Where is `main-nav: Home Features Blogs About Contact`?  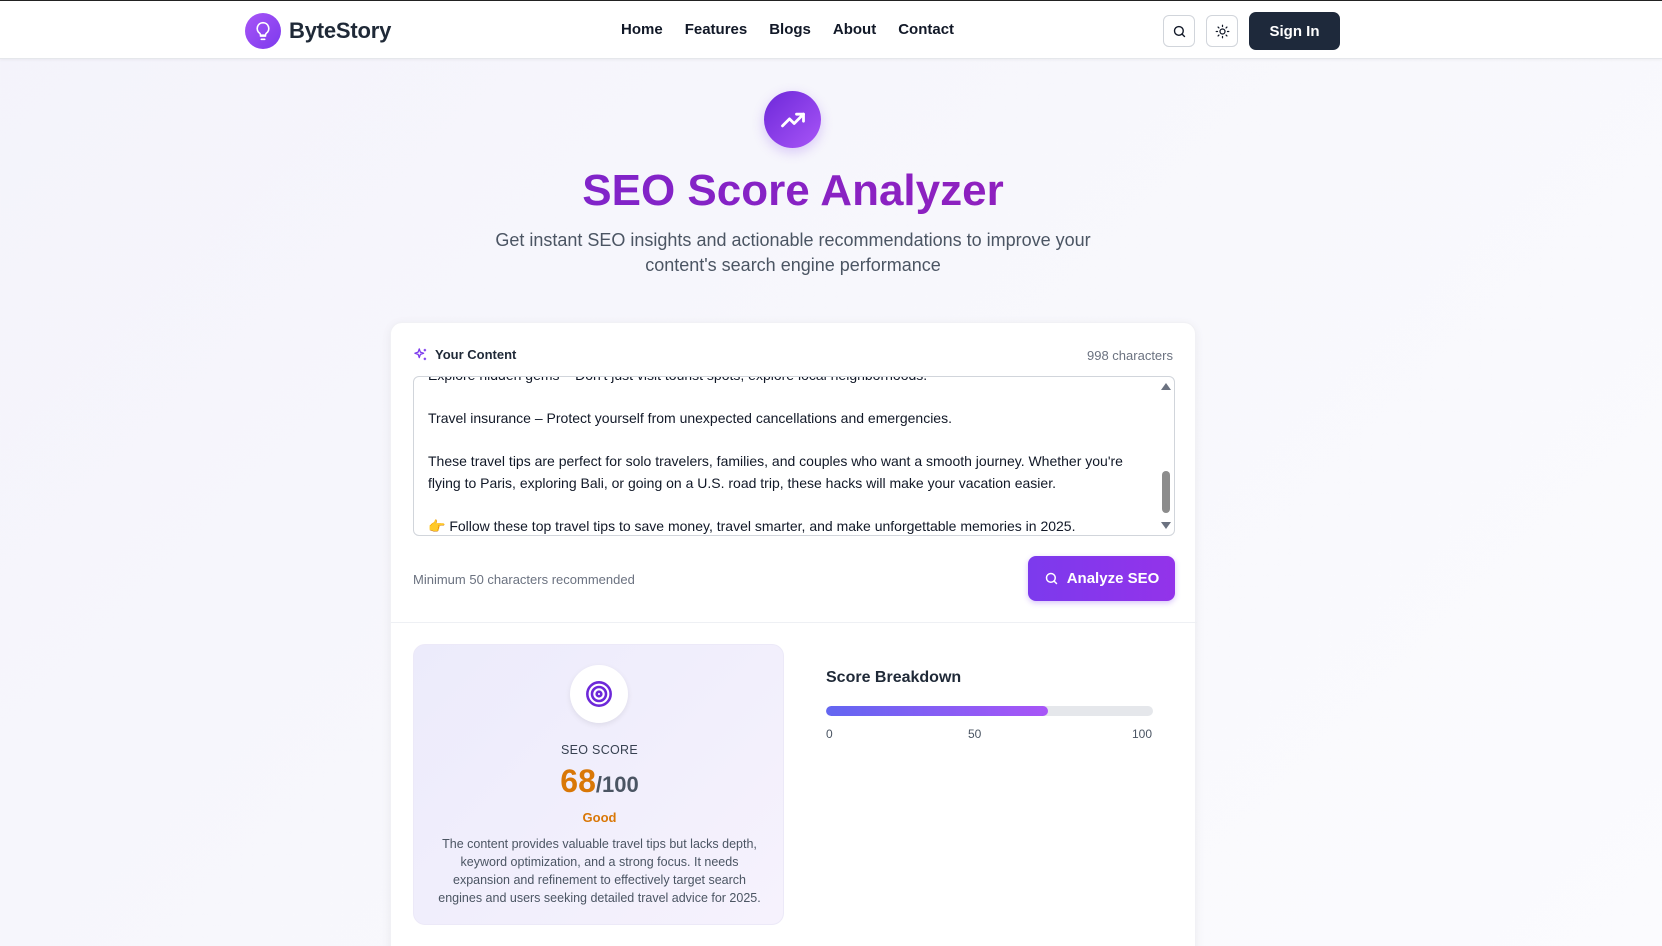 main-nav: Home Features Blogs About Contact is located at coordinates (787, 29).